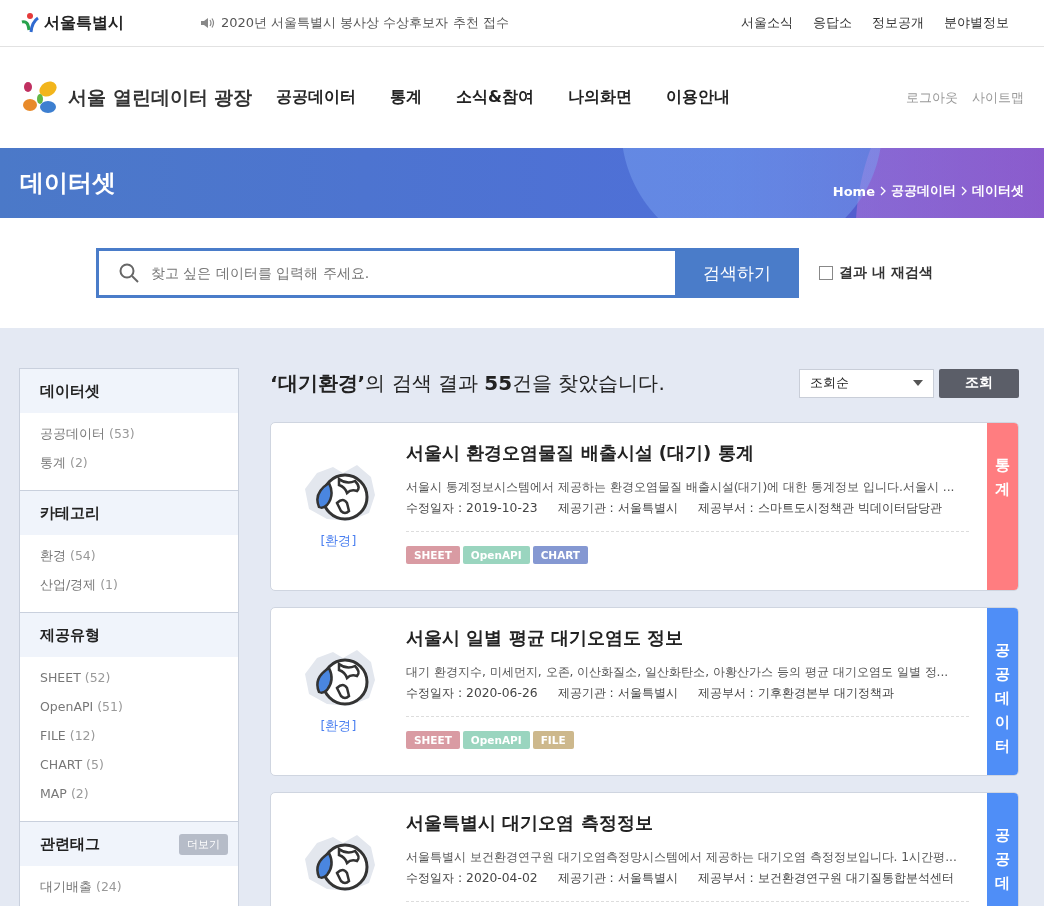 Image resolution: width=1044 pixels, height=906 pixels. What do you see at coordinates (129, 273) in the screenshot?
I see `search-icon` at bounding box center [129, 273].